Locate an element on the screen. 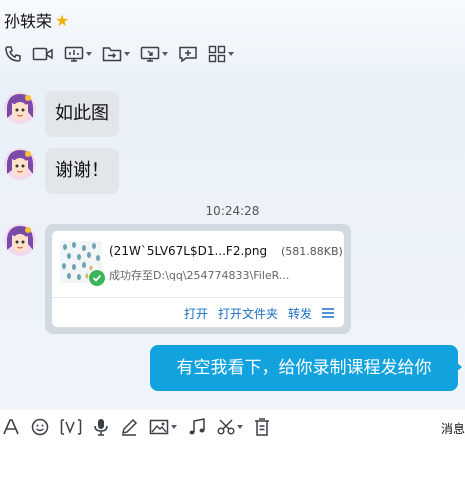 This screenshot has width=465, height=490. scissors-icon is located at coordinates (230, 427).